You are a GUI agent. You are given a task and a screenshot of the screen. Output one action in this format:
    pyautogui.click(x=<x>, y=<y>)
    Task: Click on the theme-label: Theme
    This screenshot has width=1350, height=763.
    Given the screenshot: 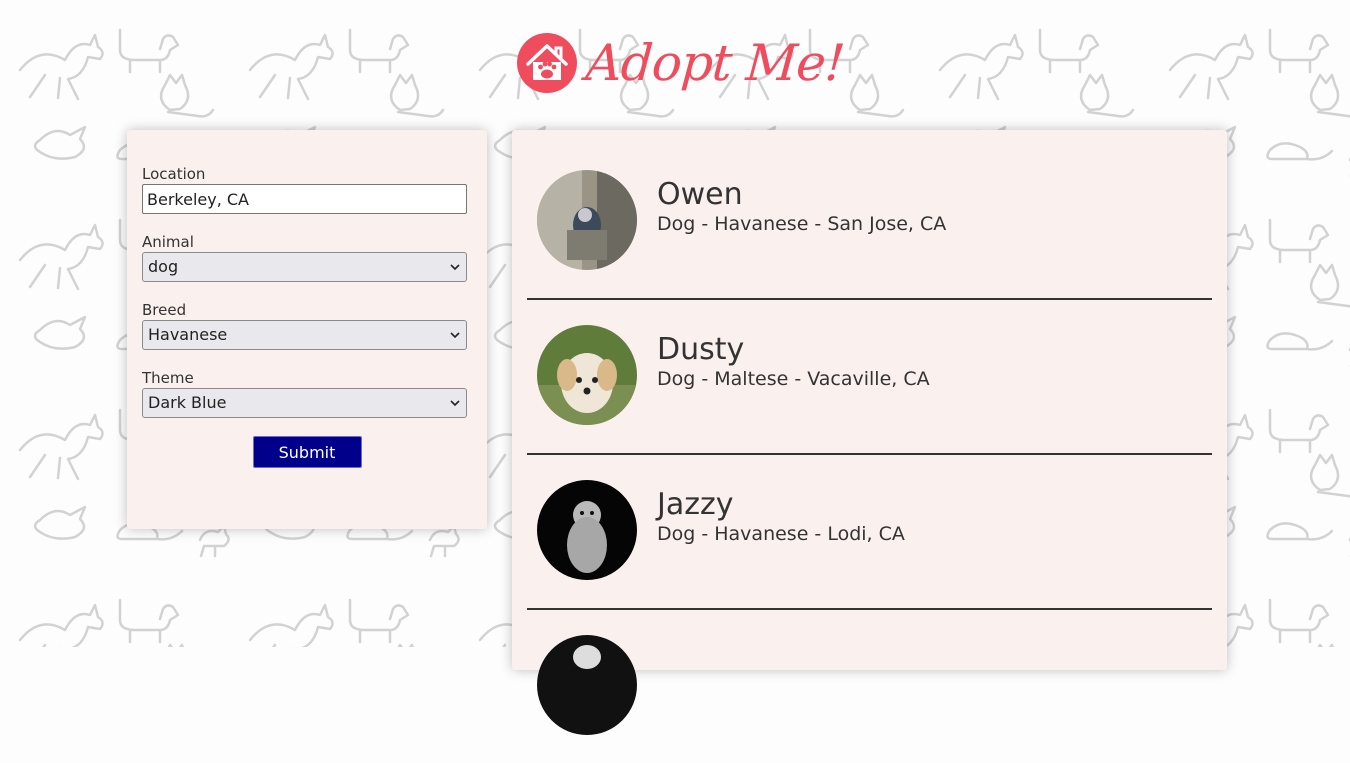 What is the action you would take?
    pyautogui.click(x=168, y=378)
    